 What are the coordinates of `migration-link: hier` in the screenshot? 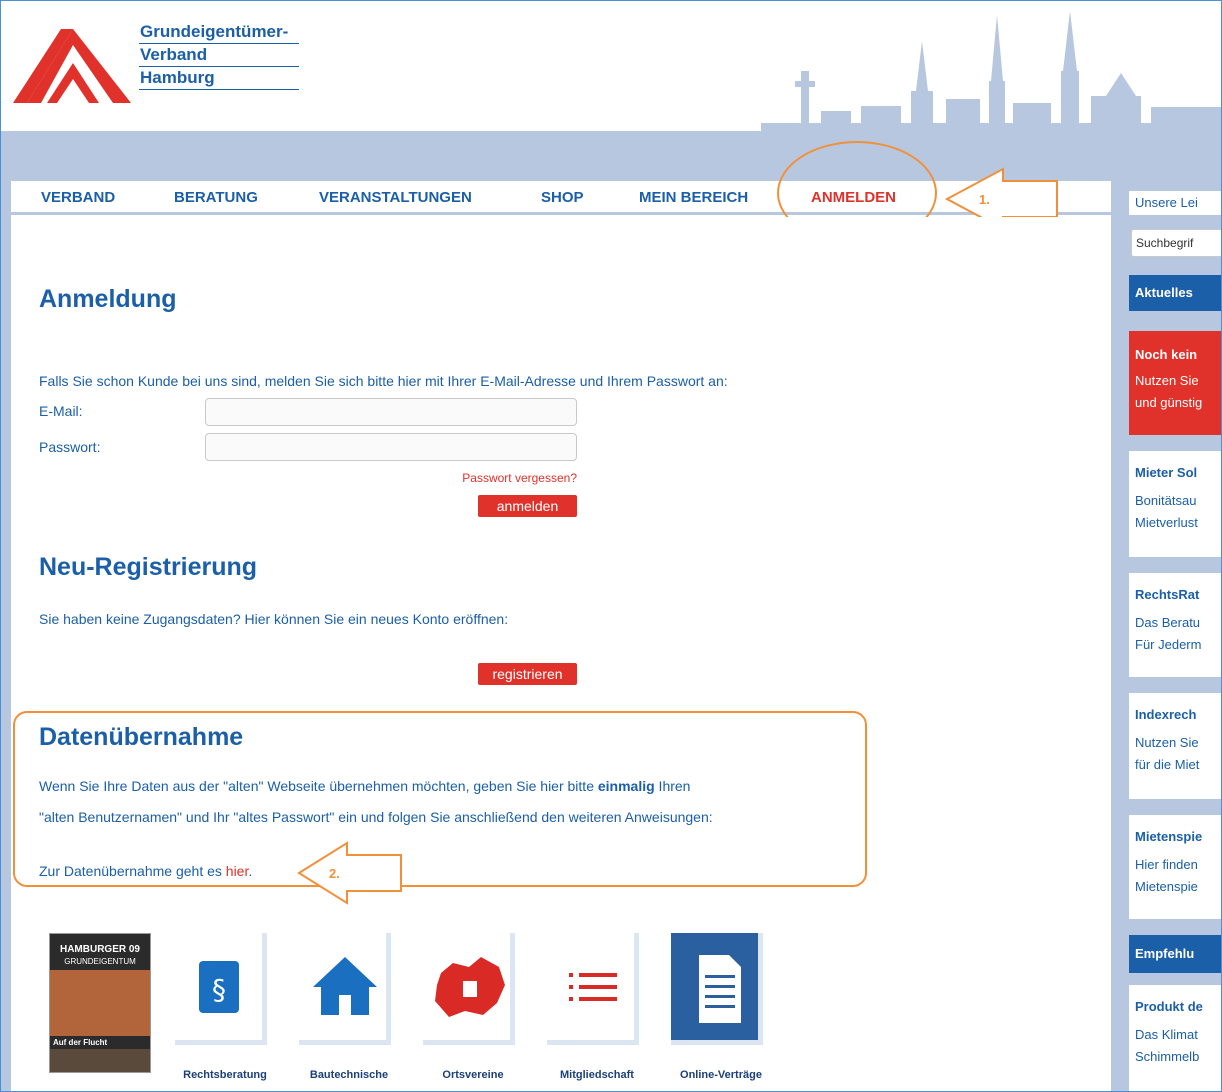 It's located at (237, 871).